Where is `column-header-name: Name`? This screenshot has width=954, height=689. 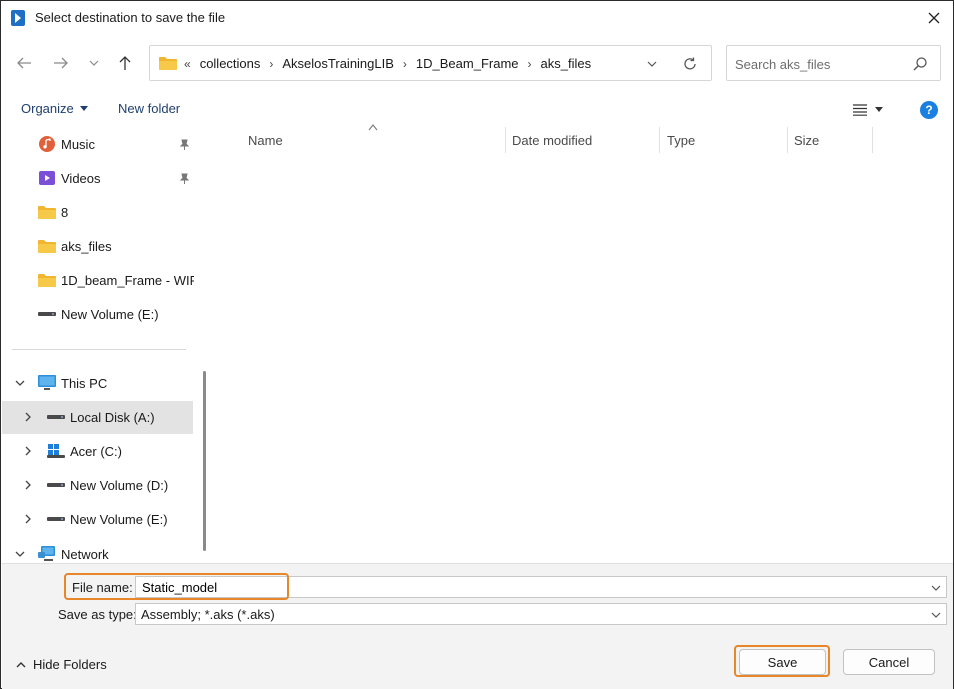 column-header-name: Name is located at coordinates (265, 140).